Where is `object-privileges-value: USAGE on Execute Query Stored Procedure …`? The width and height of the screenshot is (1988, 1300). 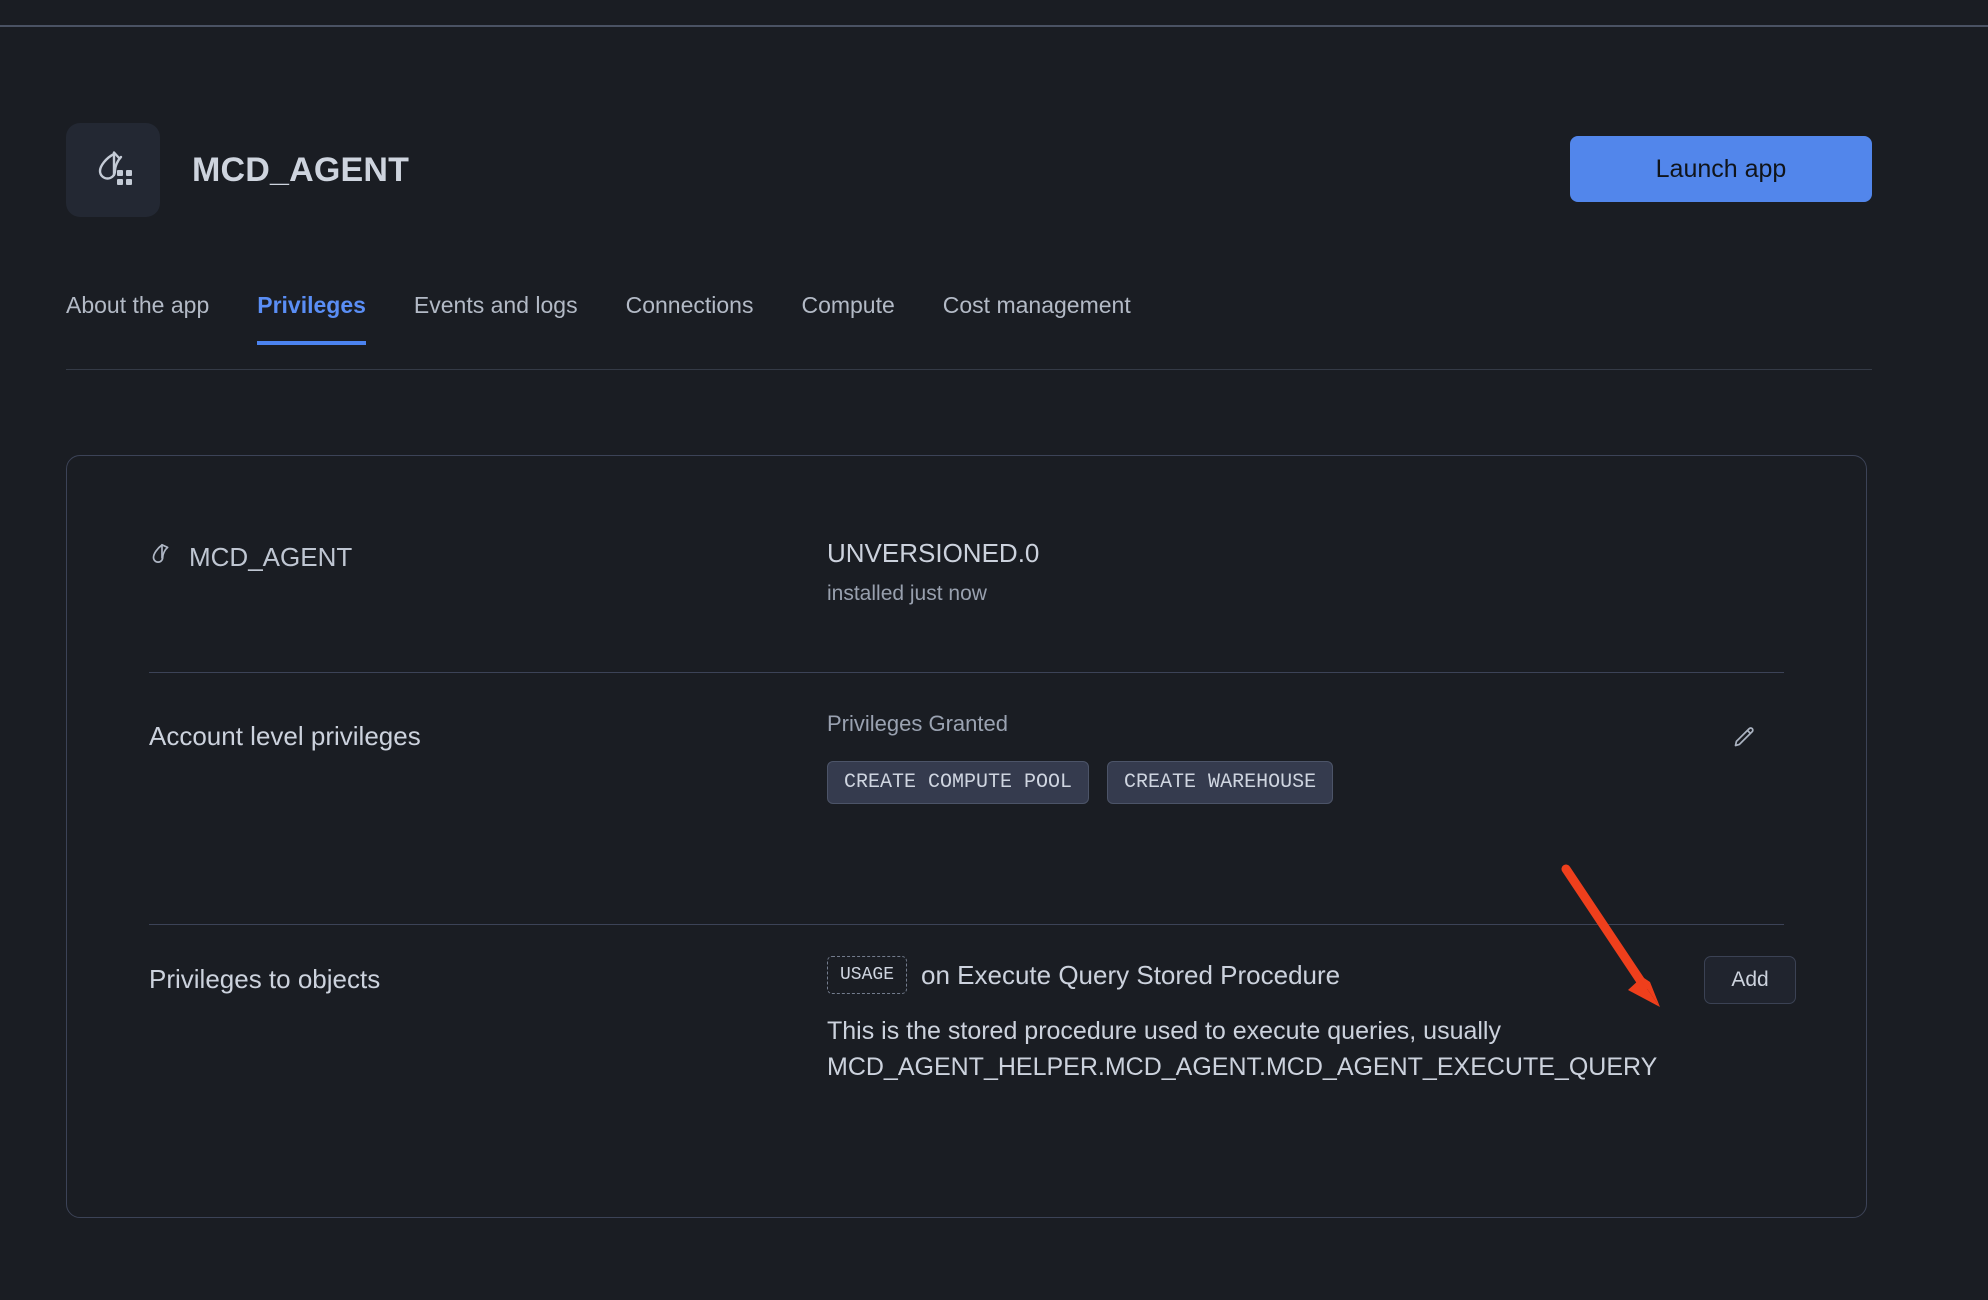
object-privileges-value: USAGE on Execute Query Stored Procedure … is located at coordinates (1346, 1056).